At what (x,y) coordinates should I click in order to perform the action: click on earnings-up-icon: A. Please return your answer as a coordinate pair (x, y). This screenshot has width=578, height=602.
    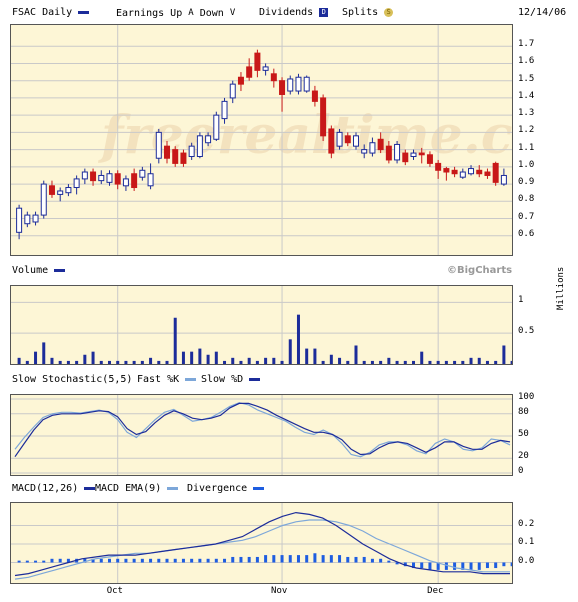
    Looking at the image, I should click on (191, 13).